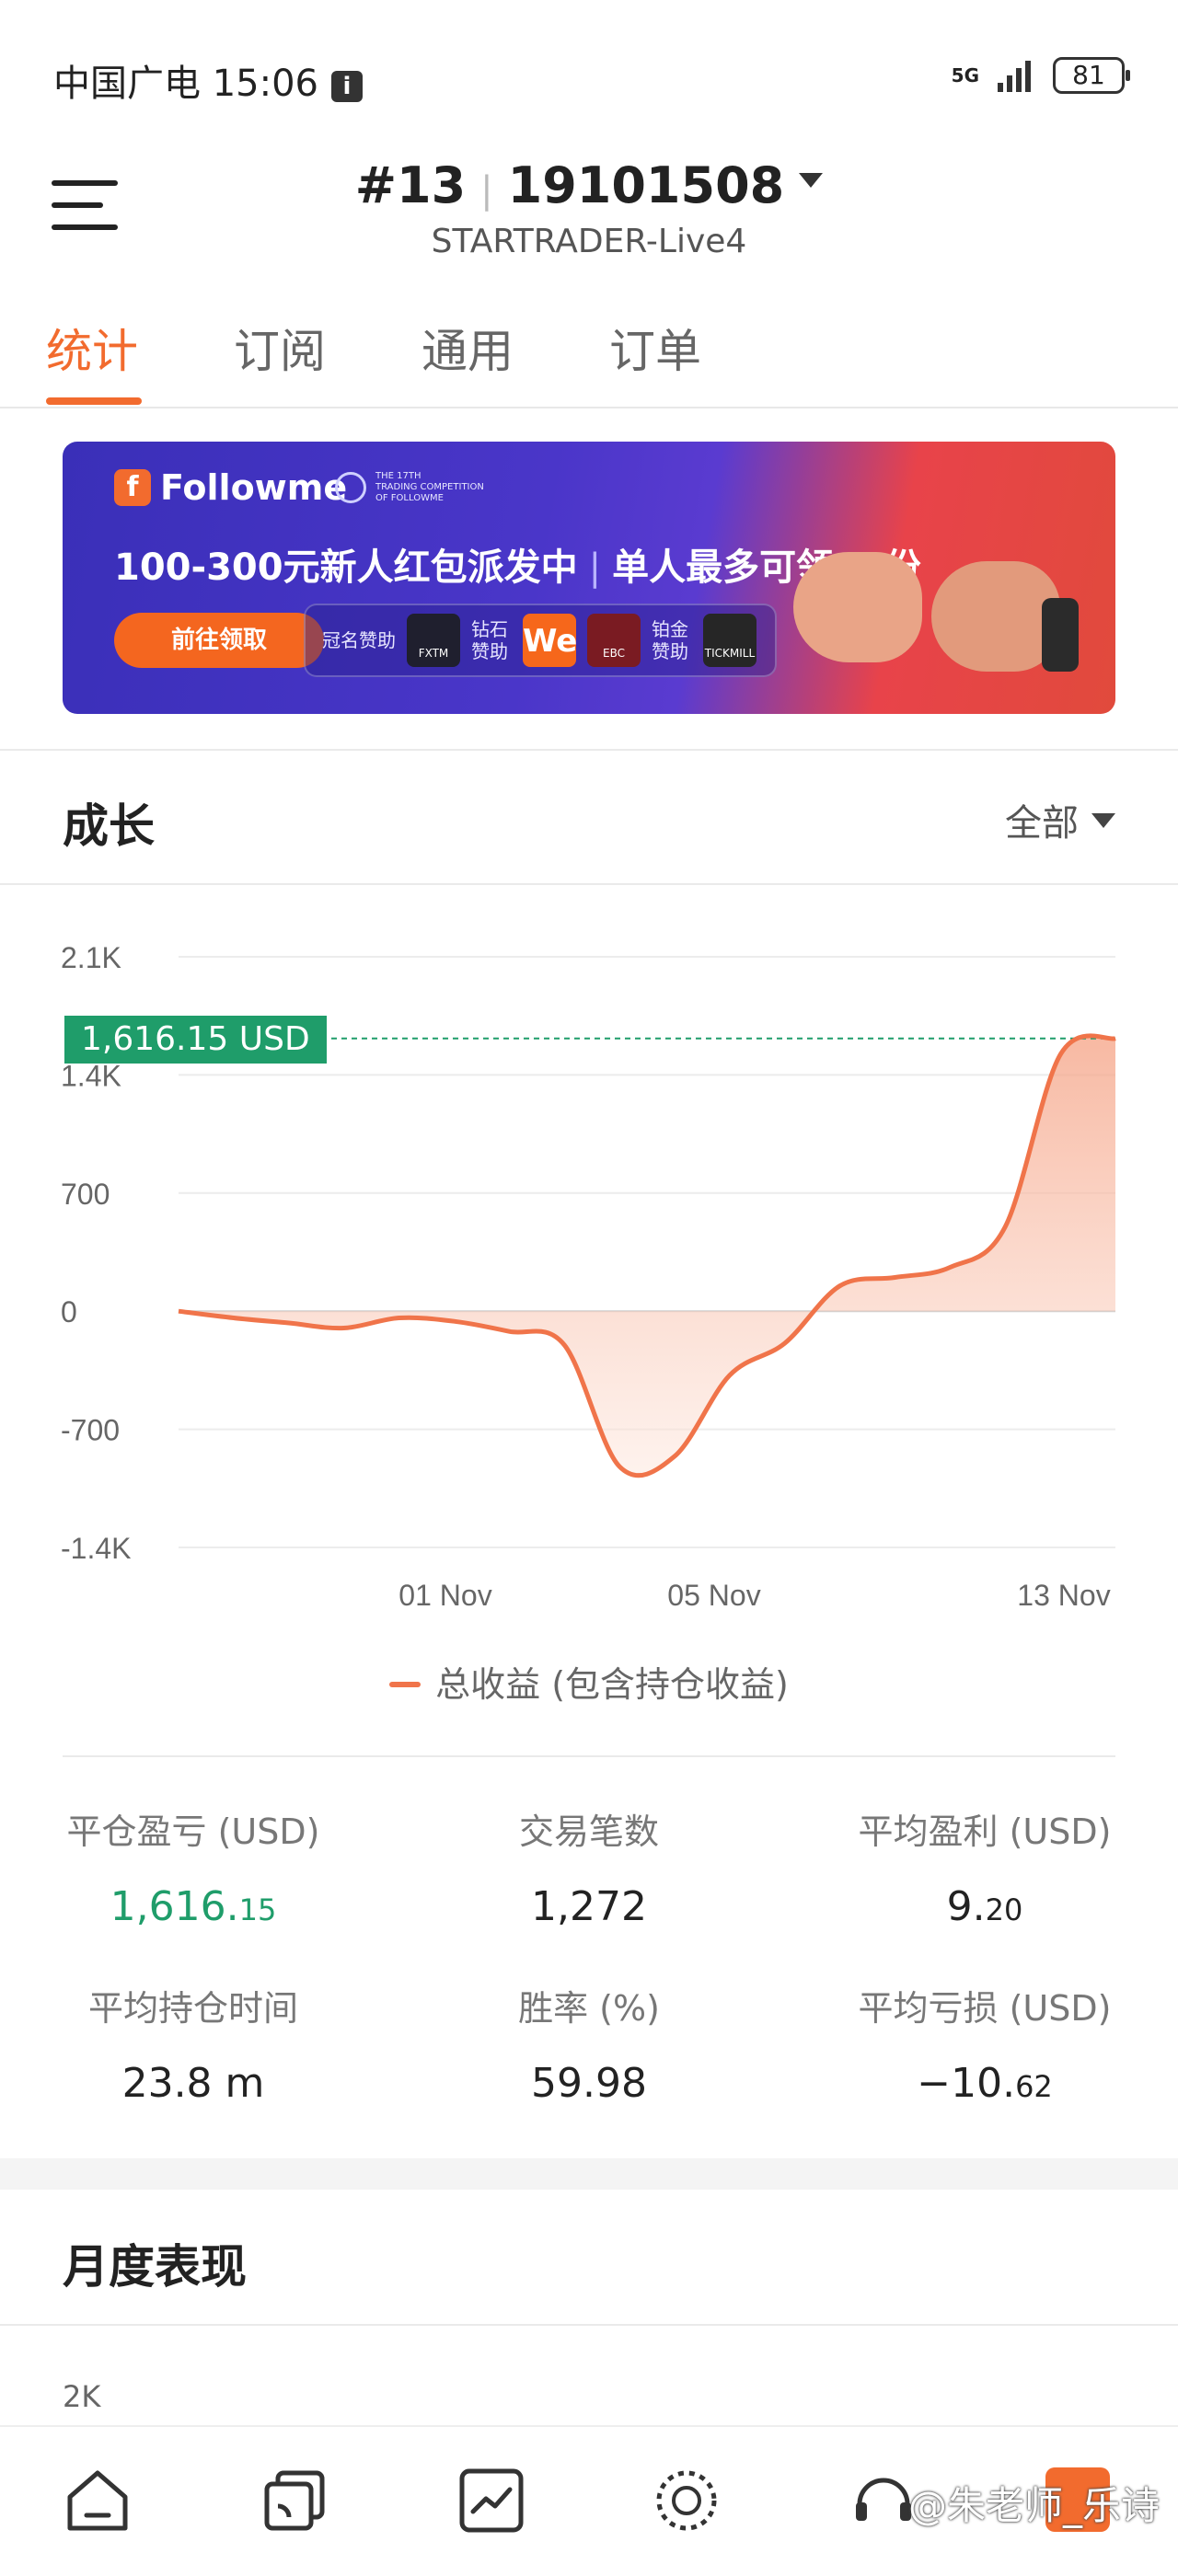 This screenshot has height=2576, width=1178. Describe the element at coordinates (219, 640) in the screenshot. I see `claim-button: 前往领取` at that location.